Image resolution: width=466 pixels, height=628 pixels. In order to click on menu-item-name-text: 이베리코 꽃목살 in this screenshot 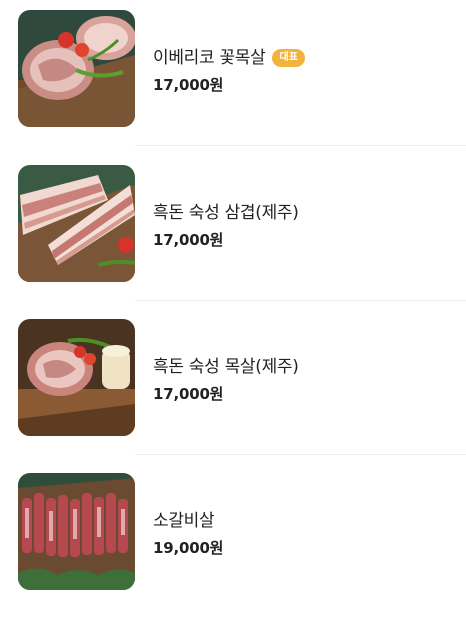, I will do `click(209, 58)`.